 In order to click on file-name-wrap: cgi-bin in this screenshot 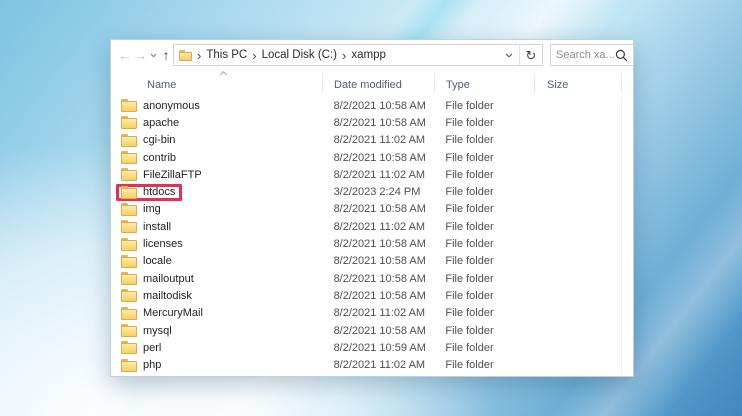, I will do `click(149, 140)`.